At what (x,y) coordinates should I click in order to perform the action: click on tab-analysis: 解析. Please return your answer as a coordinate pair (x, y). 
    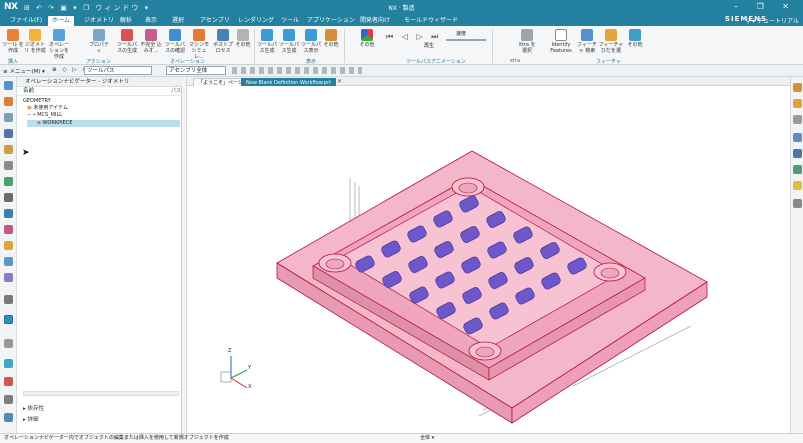
    Looking at the image, I should click on (126, 21).